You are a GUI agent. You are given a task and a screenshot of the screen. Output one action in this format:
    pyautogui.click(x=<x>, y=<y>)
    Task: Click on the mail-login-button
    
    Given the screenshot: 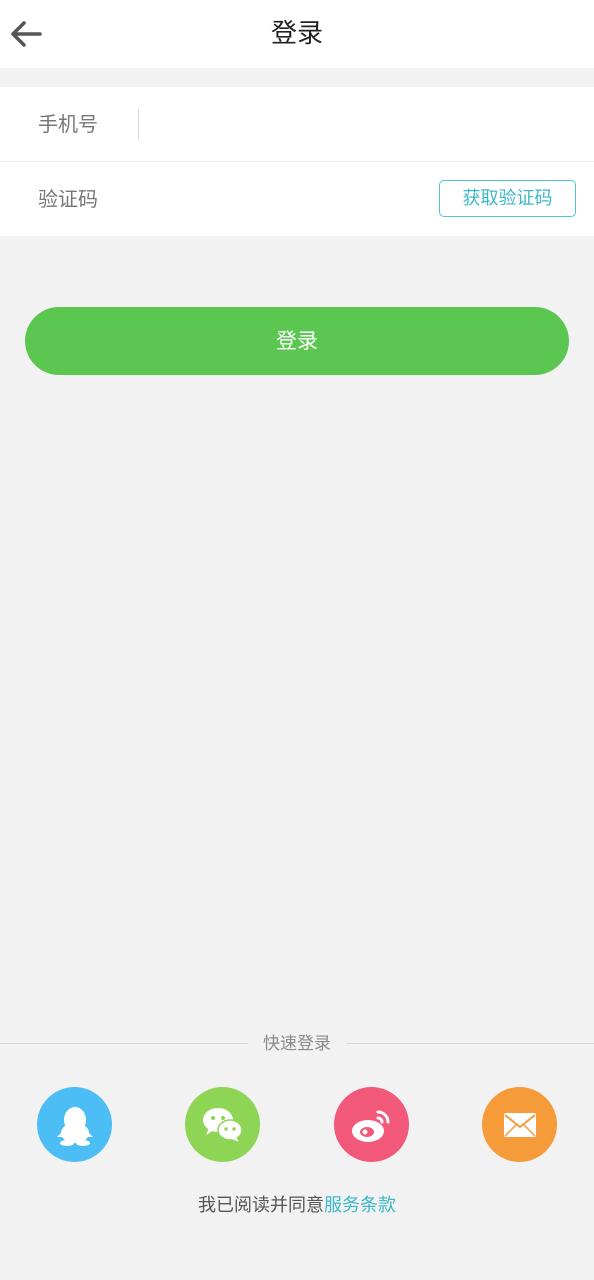 What is the action you would take?
    pyautogui.click(x=519, y=1124)
    